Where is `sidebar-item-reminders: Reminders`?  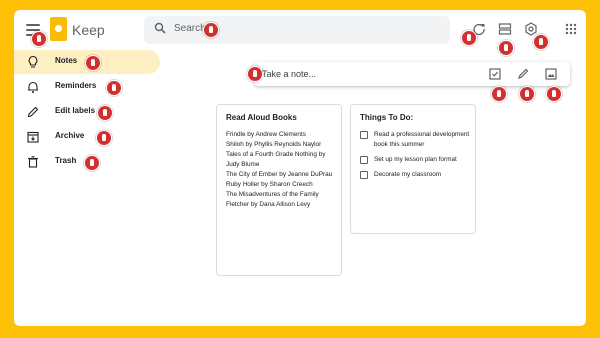 sidebar-item-reminders: Reminders is located at coordinates (87, 87).